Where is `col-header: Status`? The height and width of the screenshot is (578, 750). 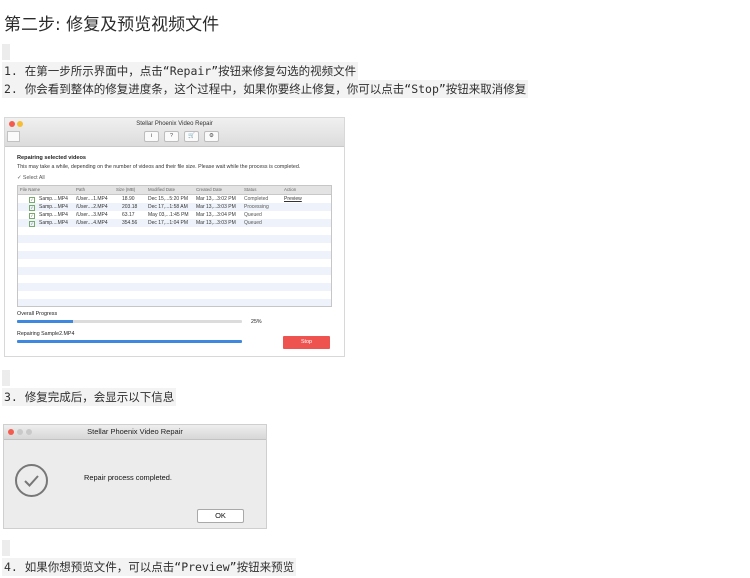
col-header: Status is located at coordinates (250, 189).